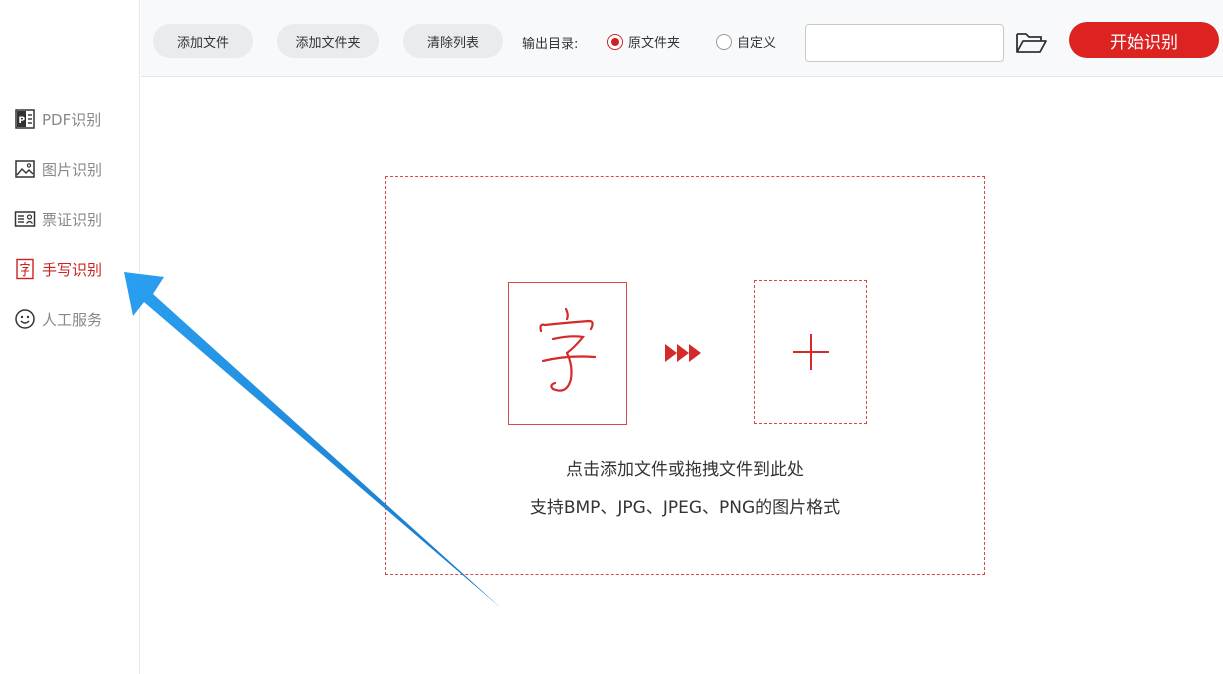 Image resolution: width=1223 pixels, height=674 pixels. I want to click on sidebar-item-label: 票证识别, so click(72, 219).